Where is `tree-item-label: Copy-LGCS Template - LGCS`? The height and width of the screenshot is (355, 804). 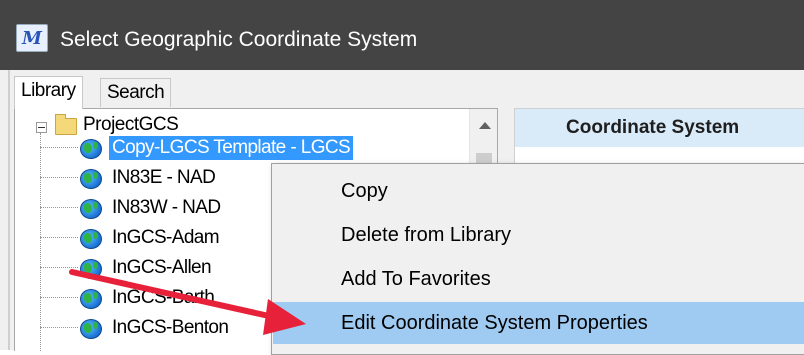
tree-item-label: Copy-LGCS Template - LGCS is located at coordinates (231, 148).